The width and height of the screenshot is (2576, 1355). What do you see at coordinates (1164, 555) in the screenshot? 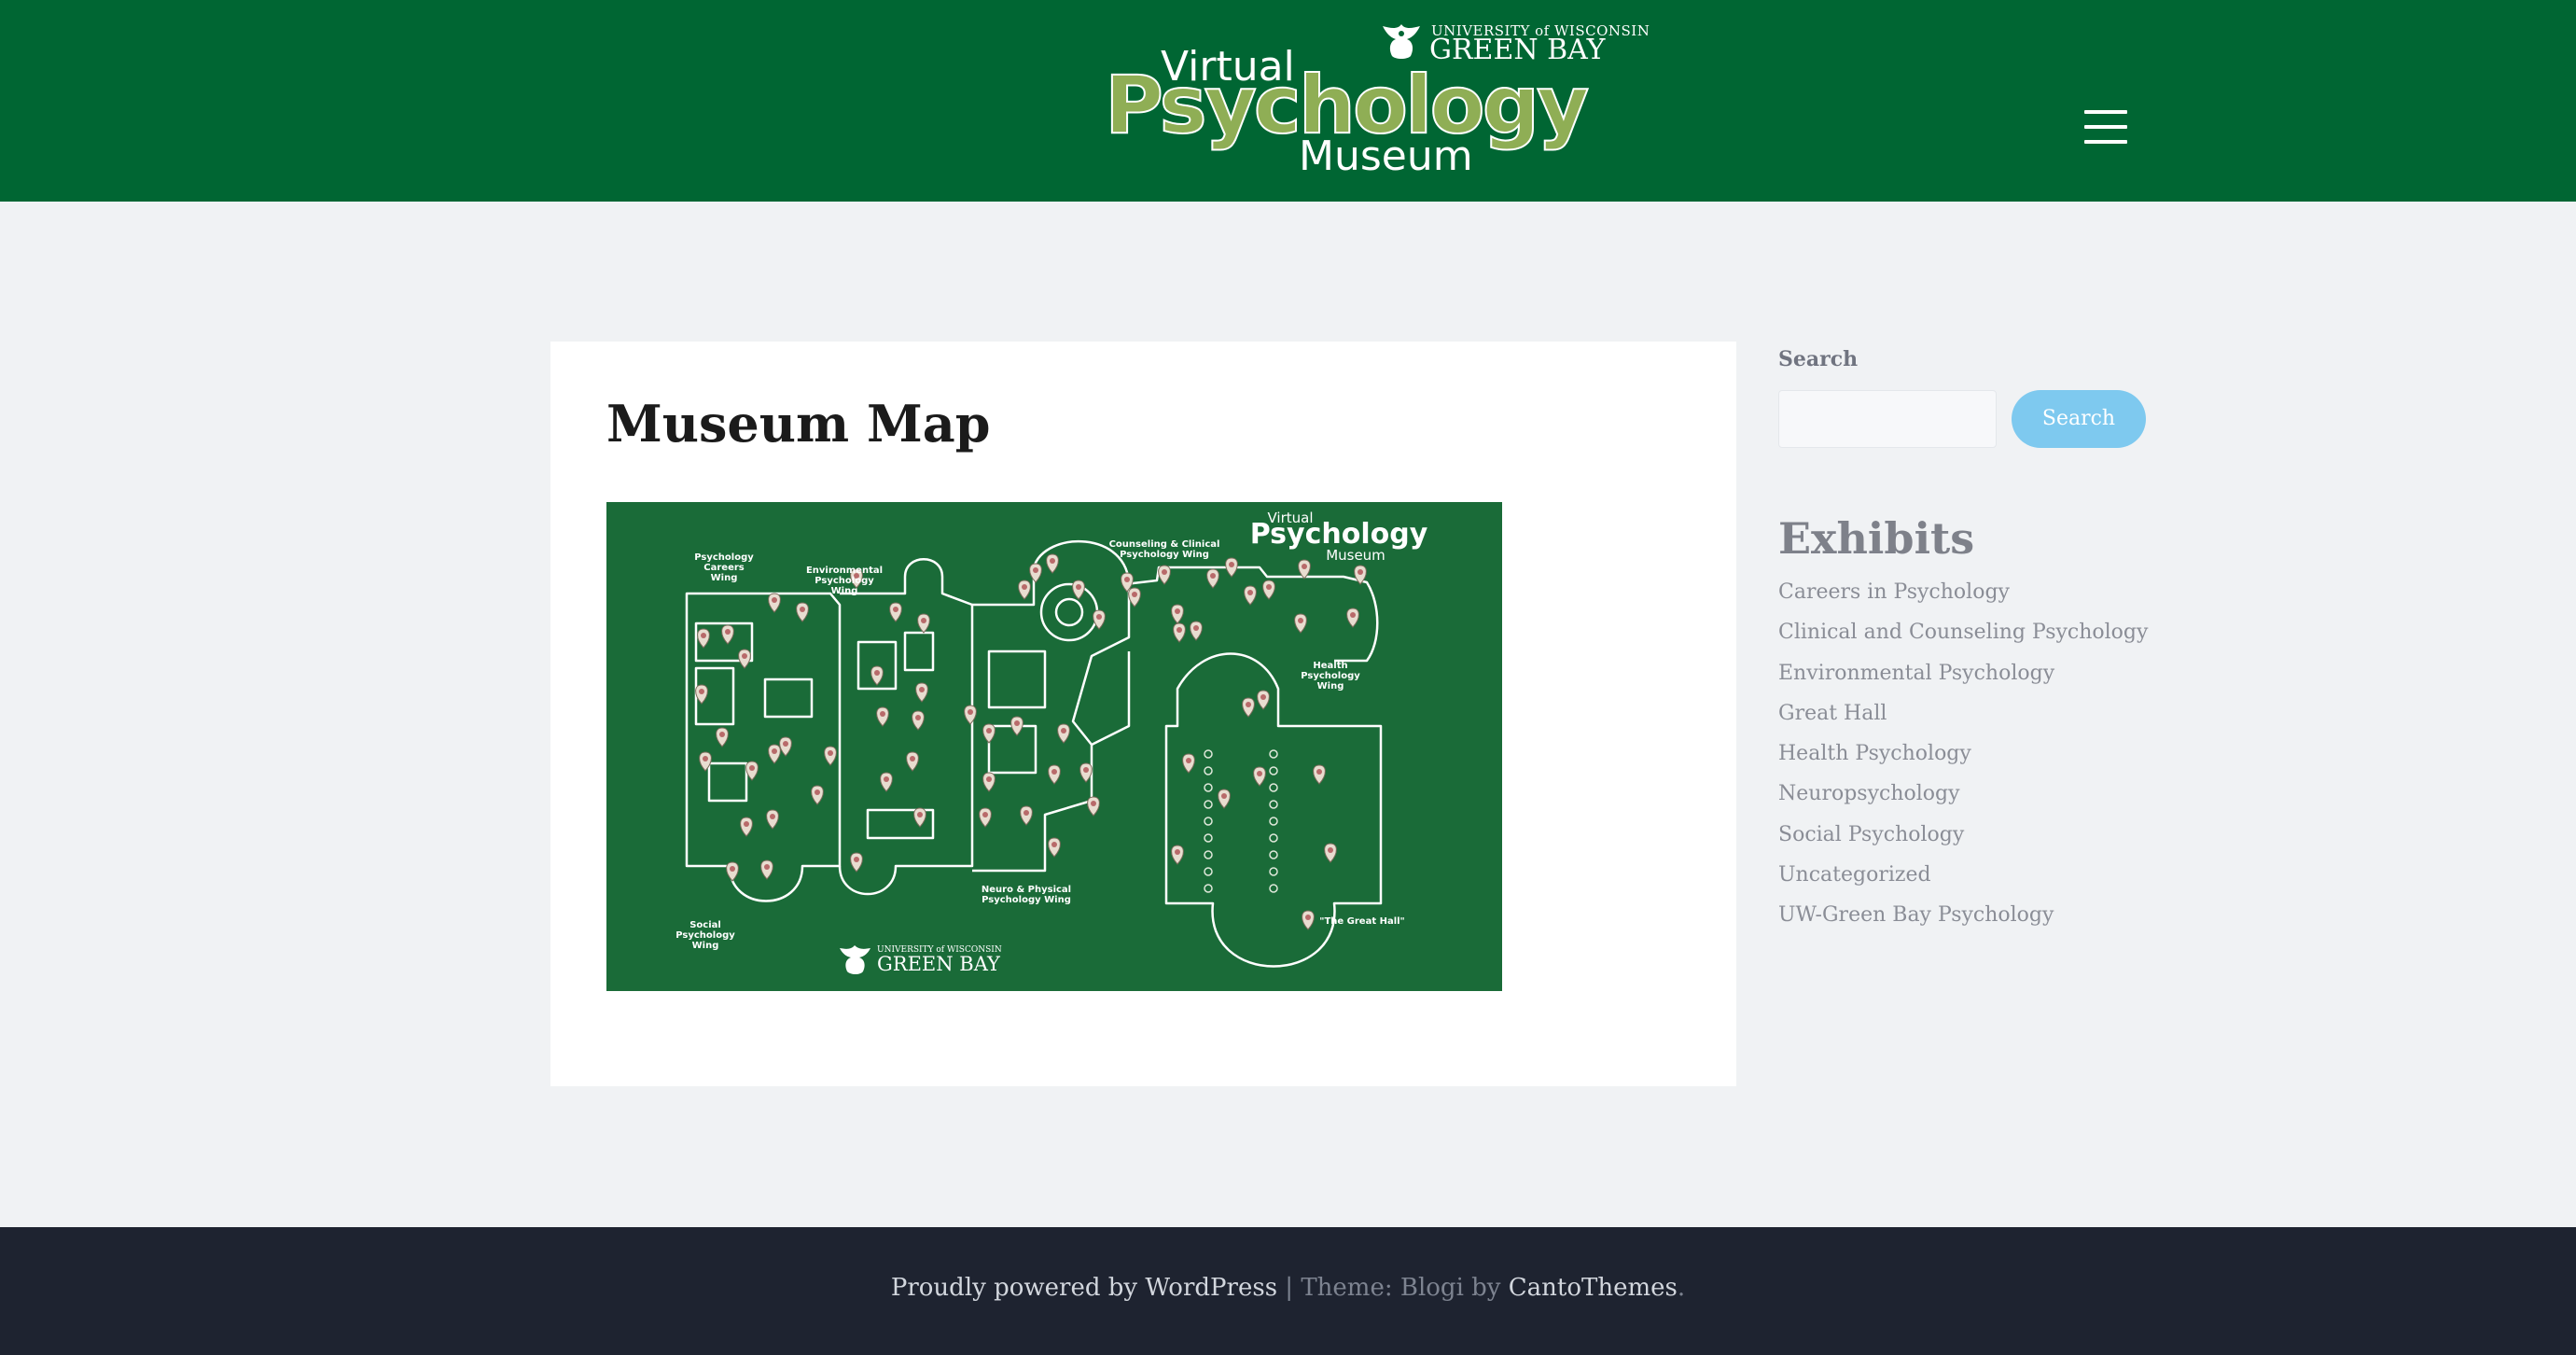
I see `map-label-counseling-2: Psychology Wing` at bounding box center [1164, 555].